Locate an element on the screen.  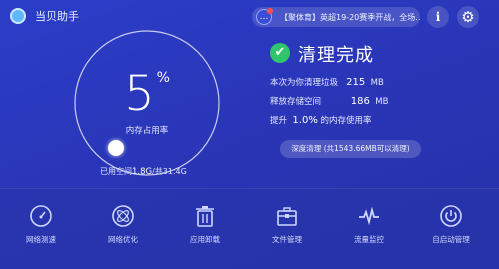
stat-label: 提升 is located at coordinates (279, 121).